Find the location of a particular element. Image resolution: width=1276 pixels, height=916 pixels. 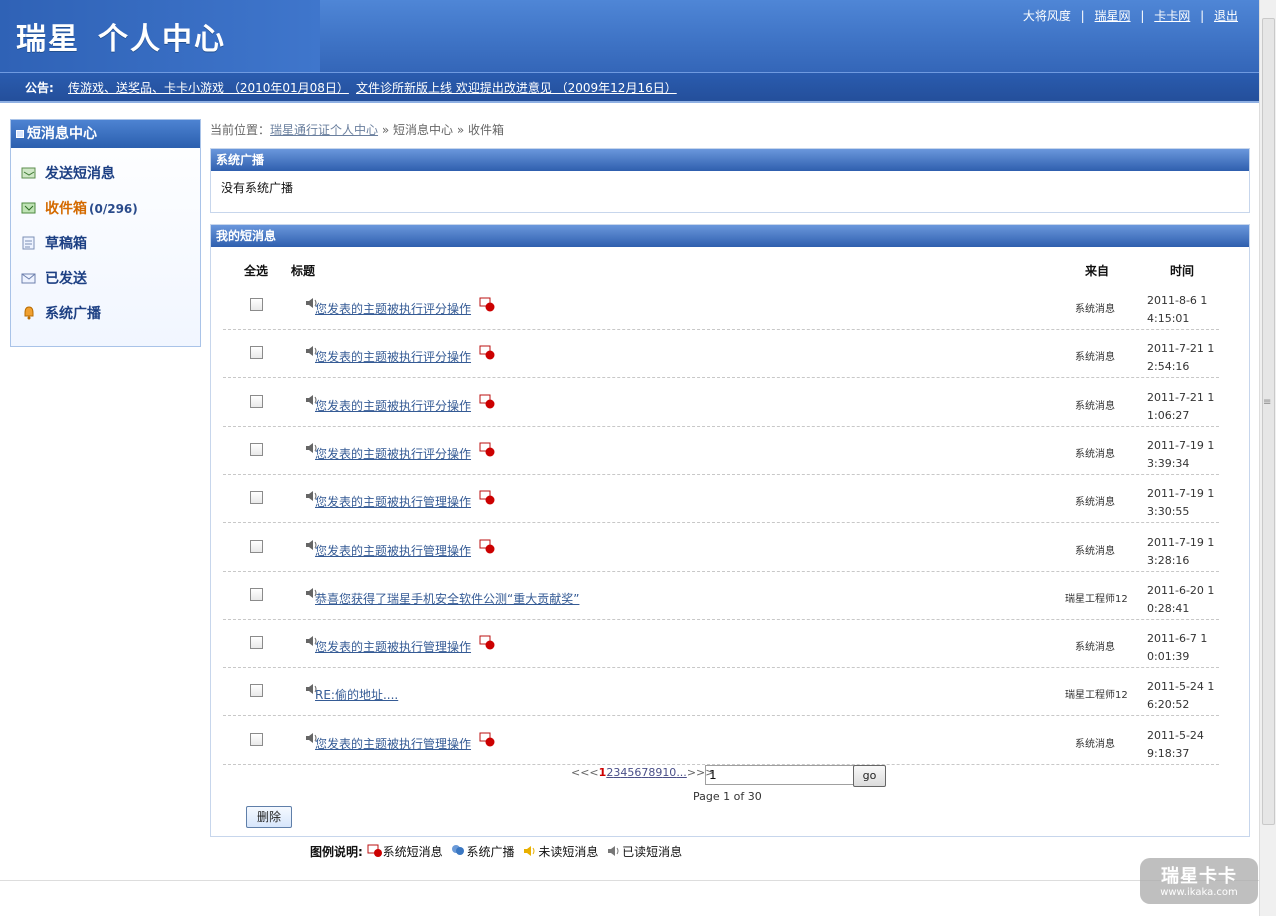

message-time: 2011-7-21 12:54:16 is located at coordinates (1181, 358).